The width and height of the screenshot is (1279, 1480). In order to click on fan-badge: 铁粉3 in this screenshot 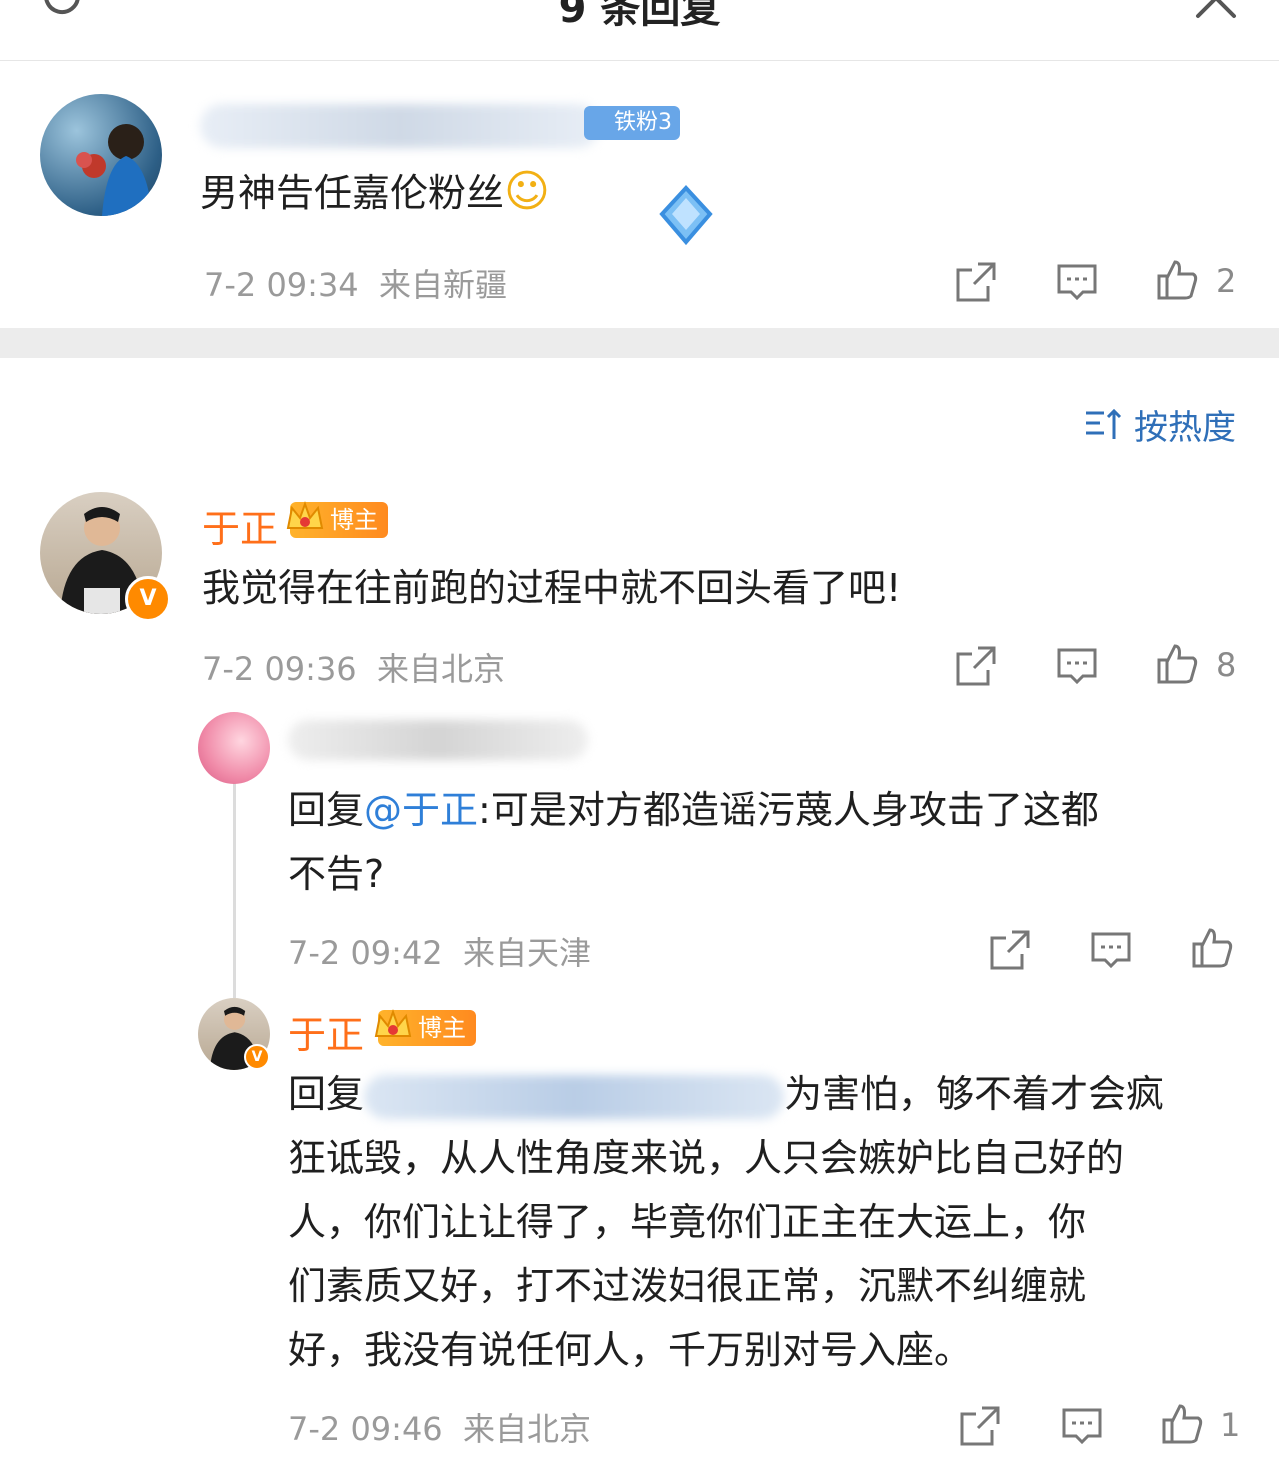, I will do `click(632, 123)`.